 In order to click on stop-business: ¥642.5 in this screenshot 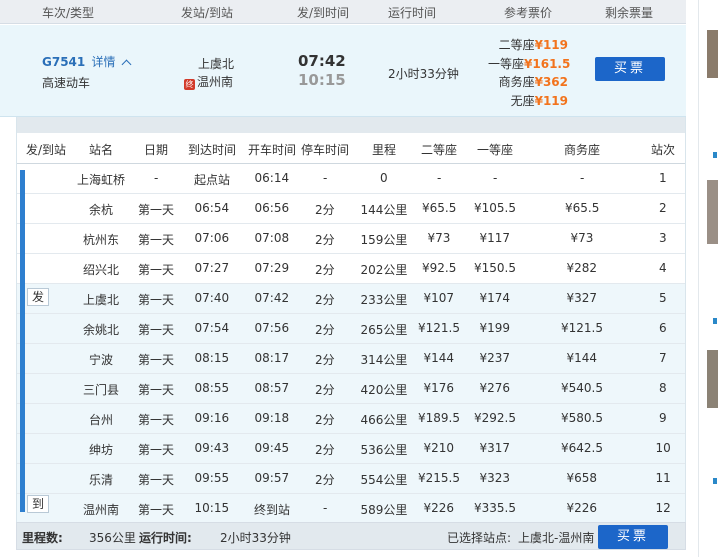, I will do `click(582, 448)`.